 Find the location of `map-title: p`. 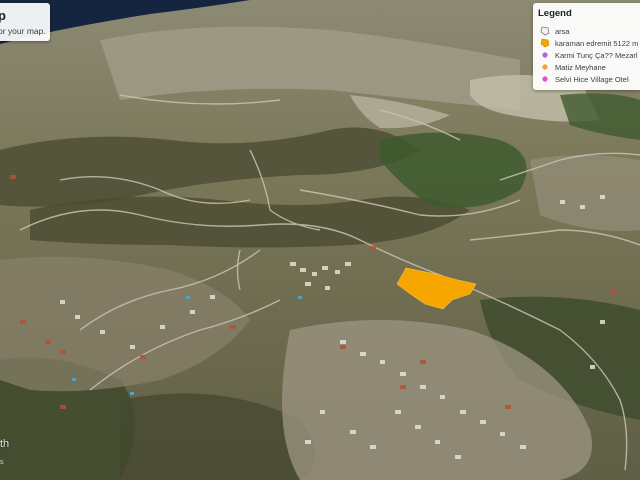

map-title: p is located at coordinates (3, 15).